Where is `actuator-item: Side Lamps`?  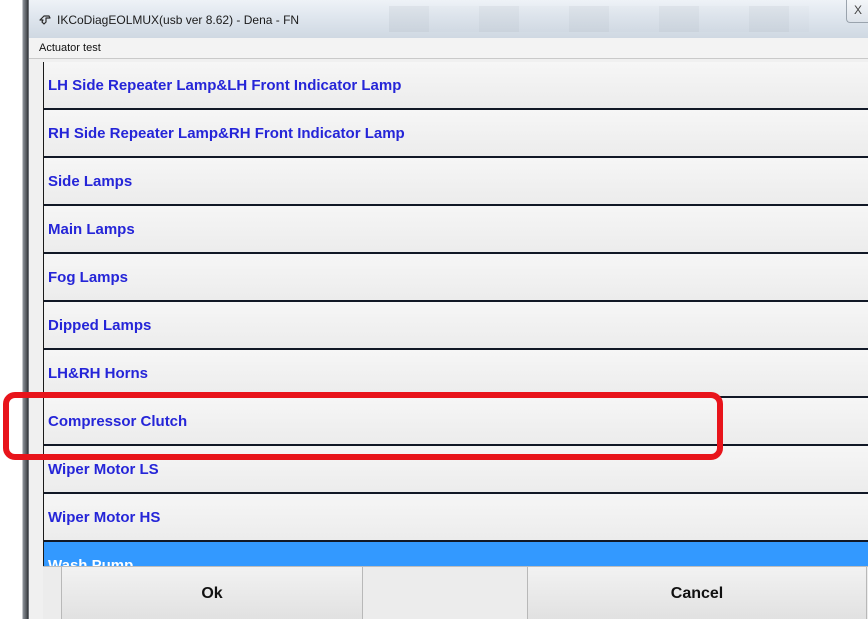 actuator-item: Side Lamps is located at coordinates (456, 182).